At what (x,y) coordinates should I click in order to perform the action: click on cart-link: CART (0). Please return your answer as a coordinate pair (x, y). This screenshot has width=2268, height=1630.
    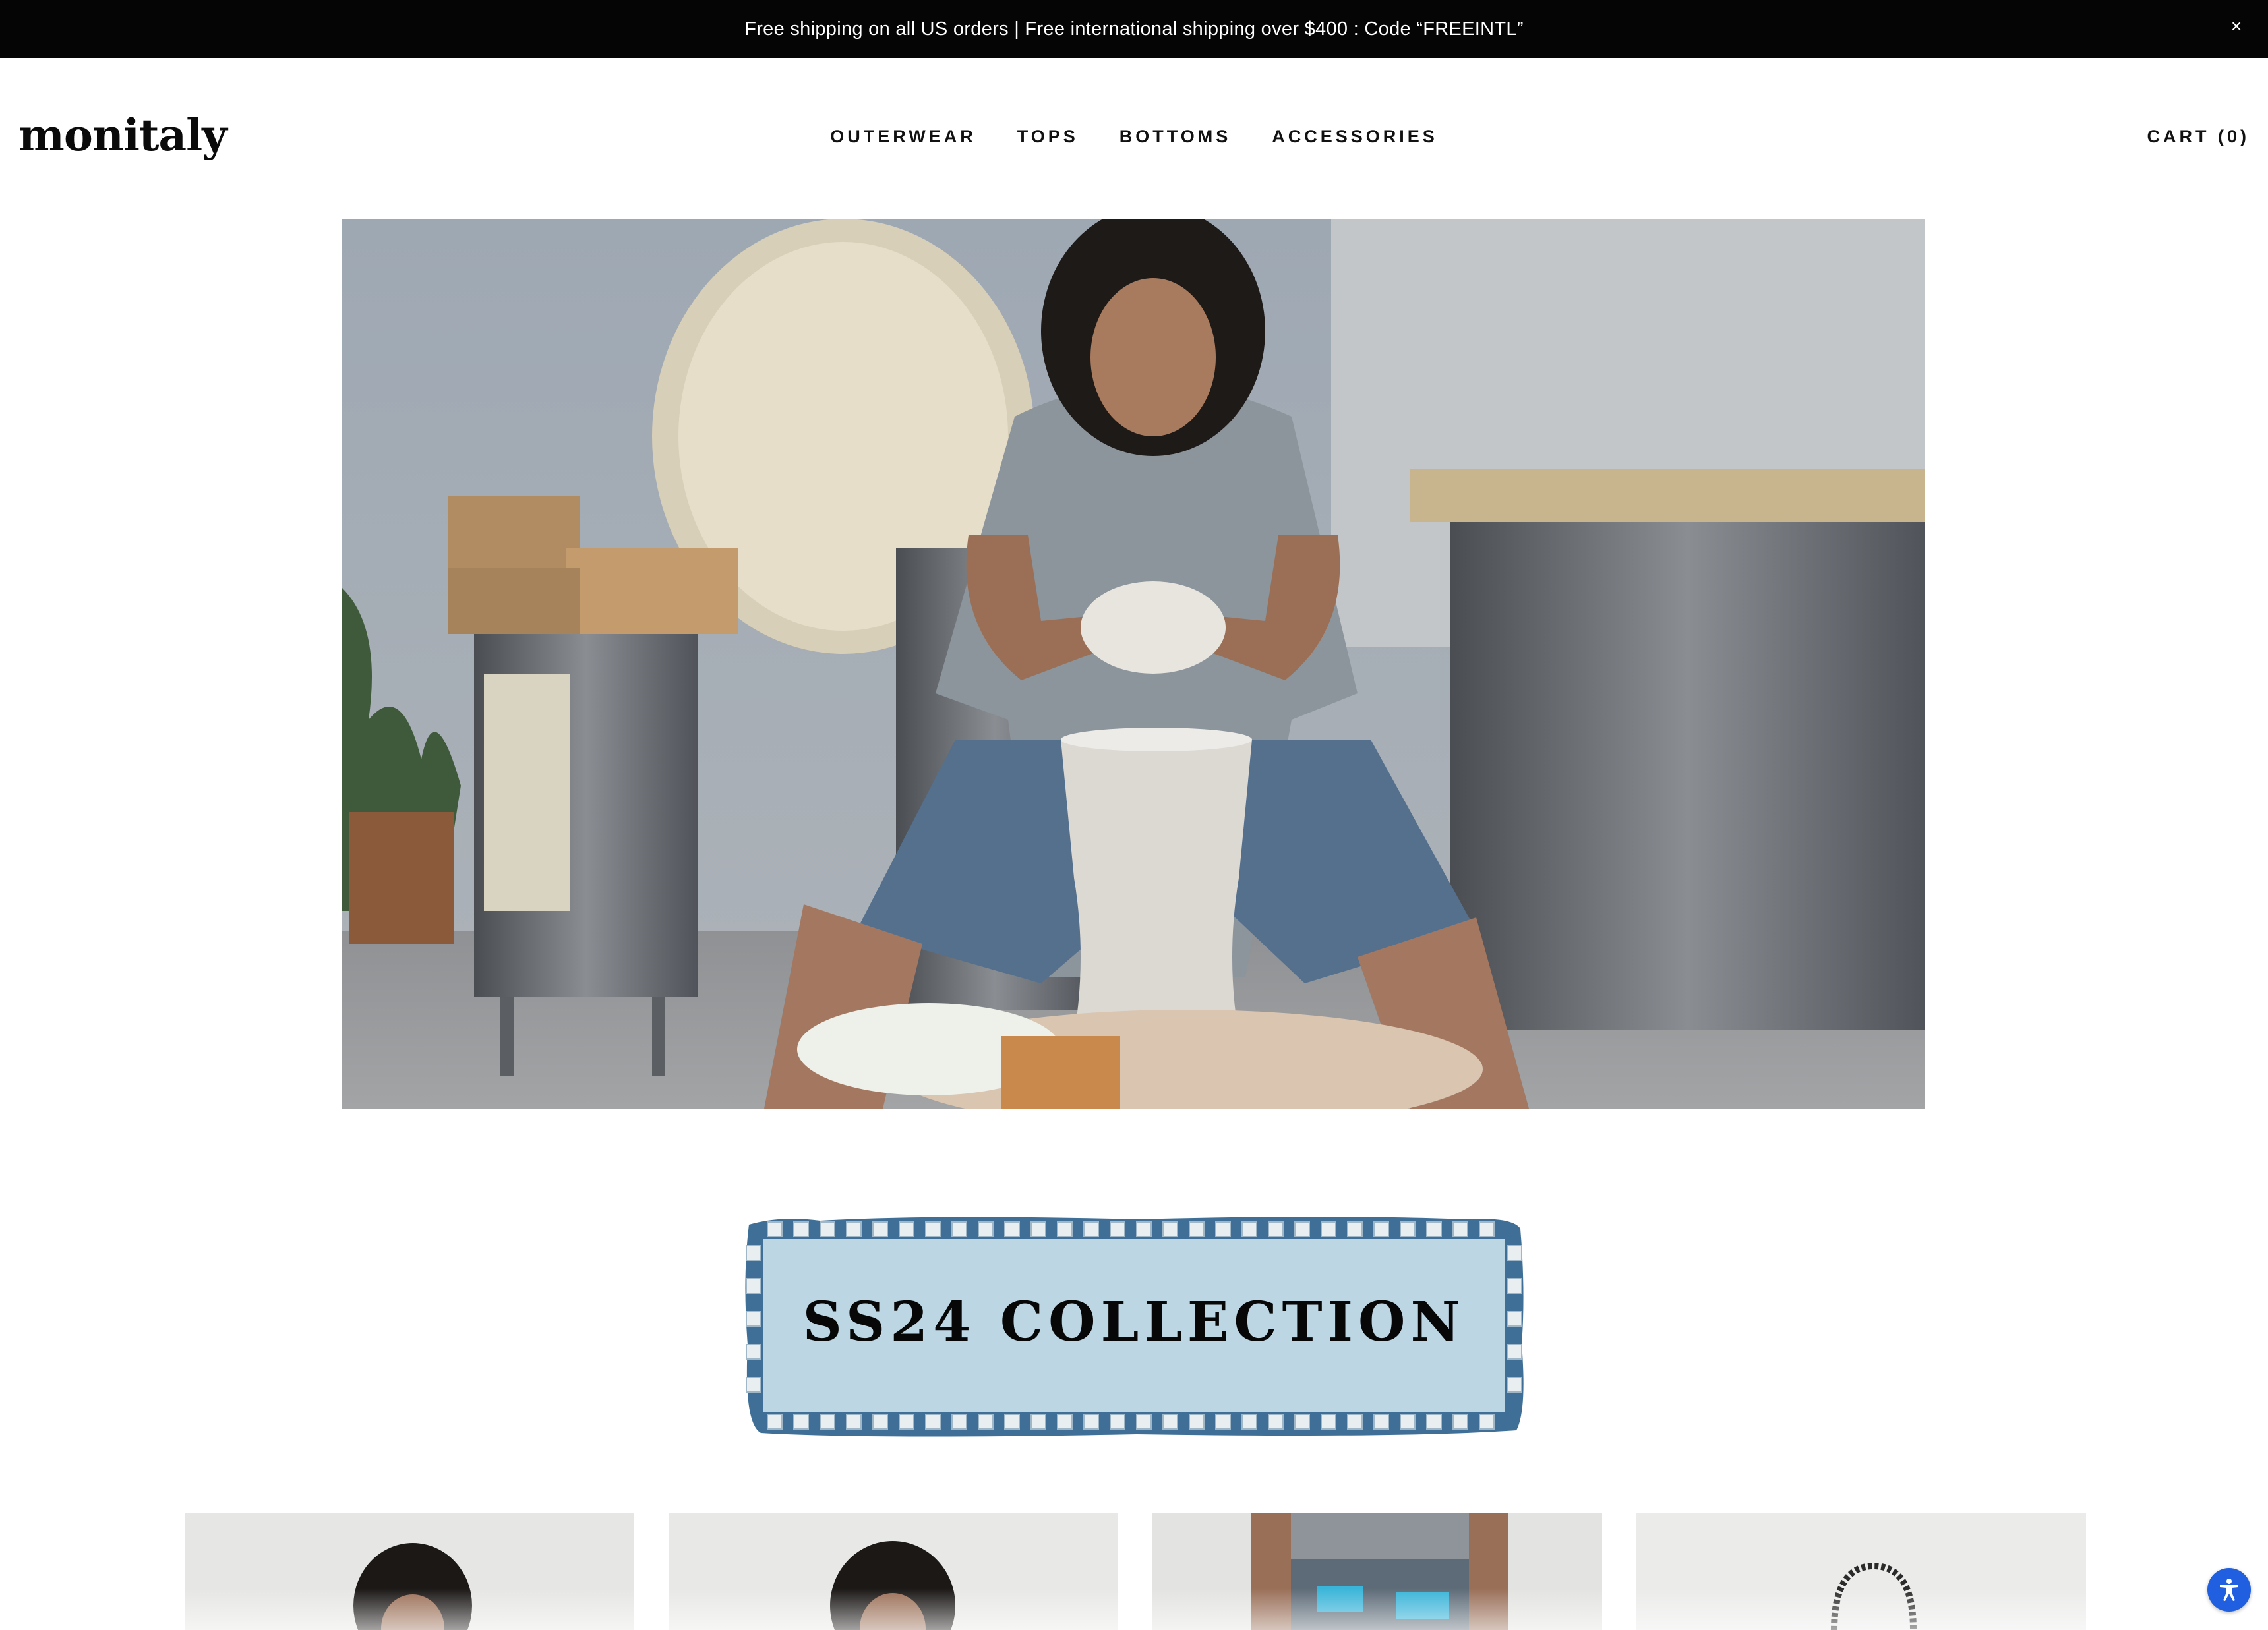
    Looking at the image, I should click on (2198, 137).